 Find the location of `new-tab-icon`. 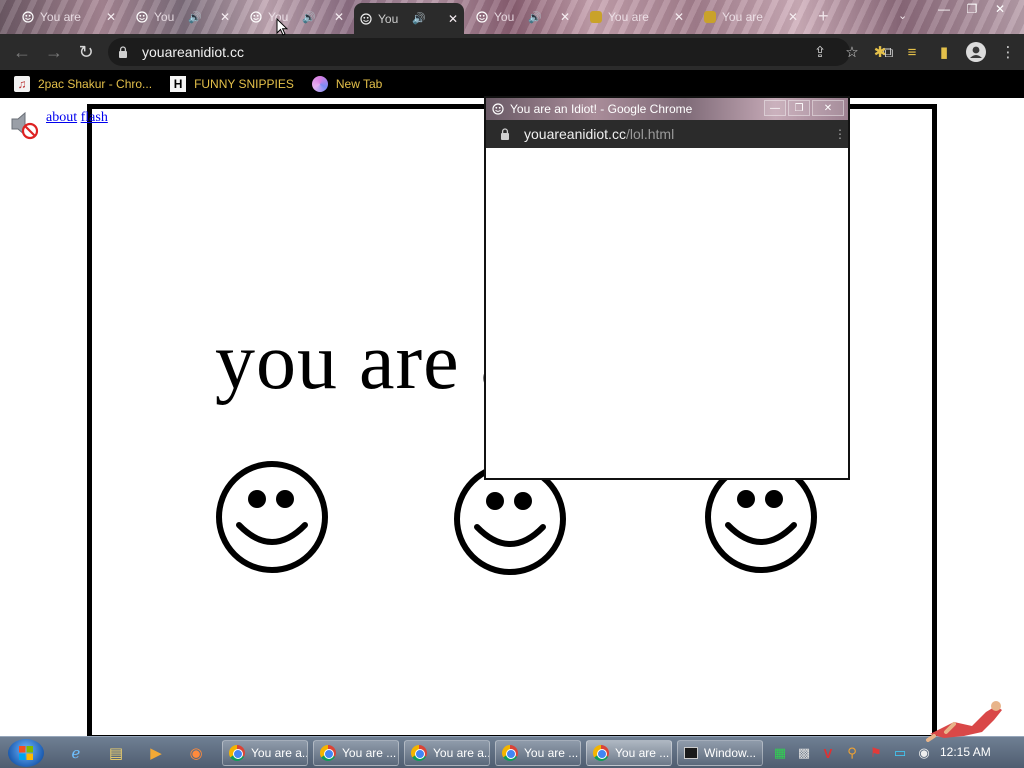

new-tab-icon is located at coordinates (319, 84).